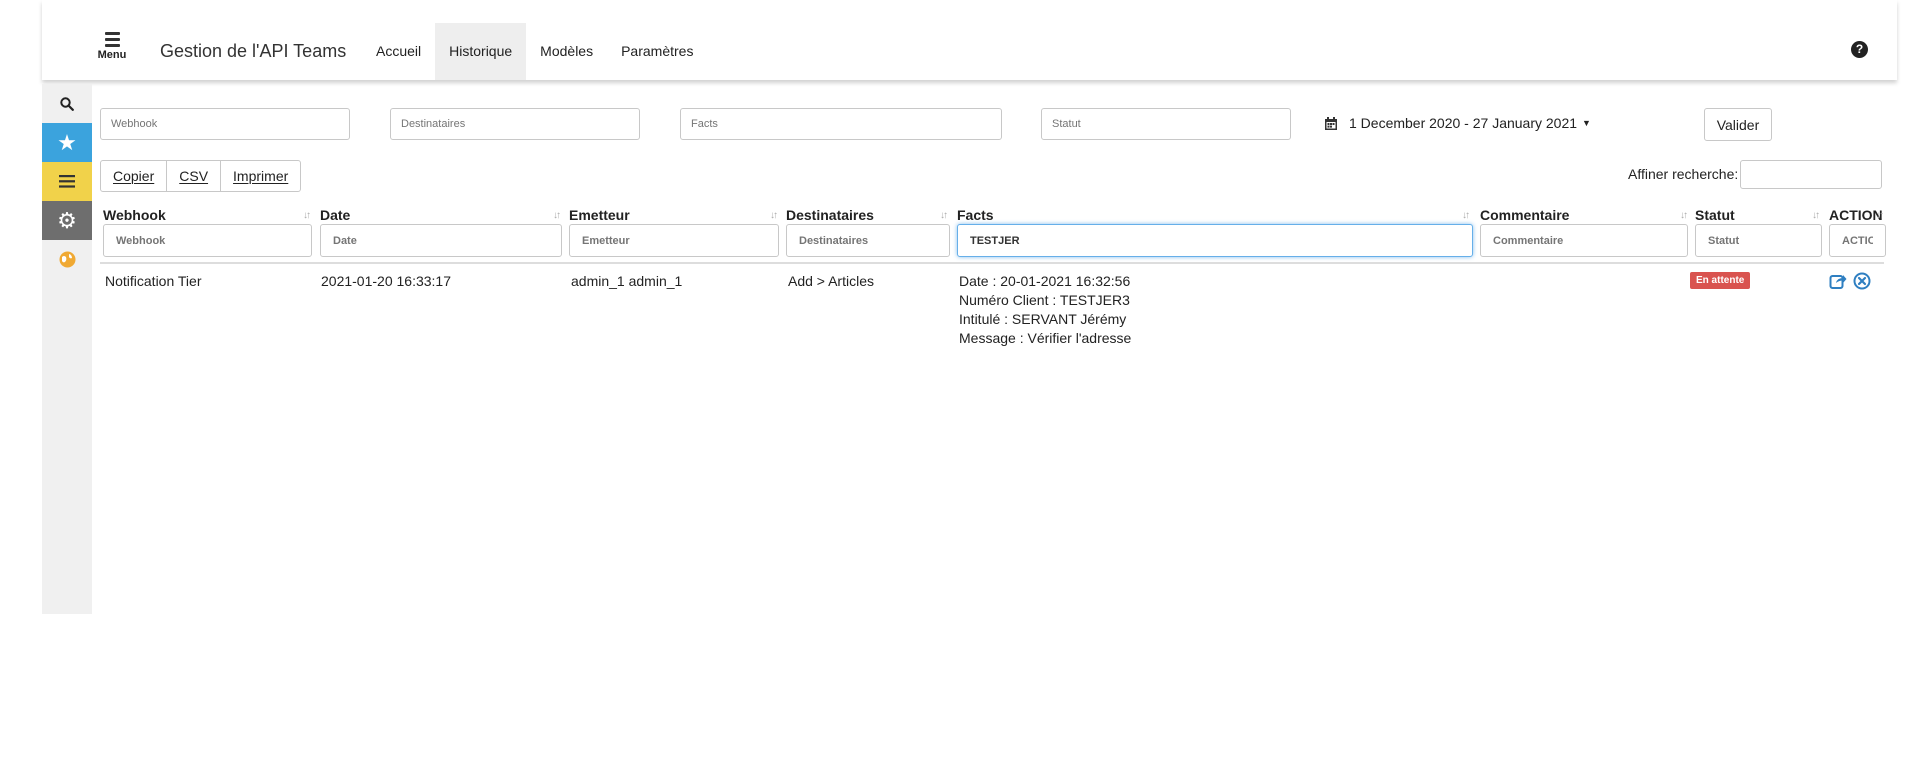  I want to click on app-title: Gestion de l'API Teams, so click(253, 51).